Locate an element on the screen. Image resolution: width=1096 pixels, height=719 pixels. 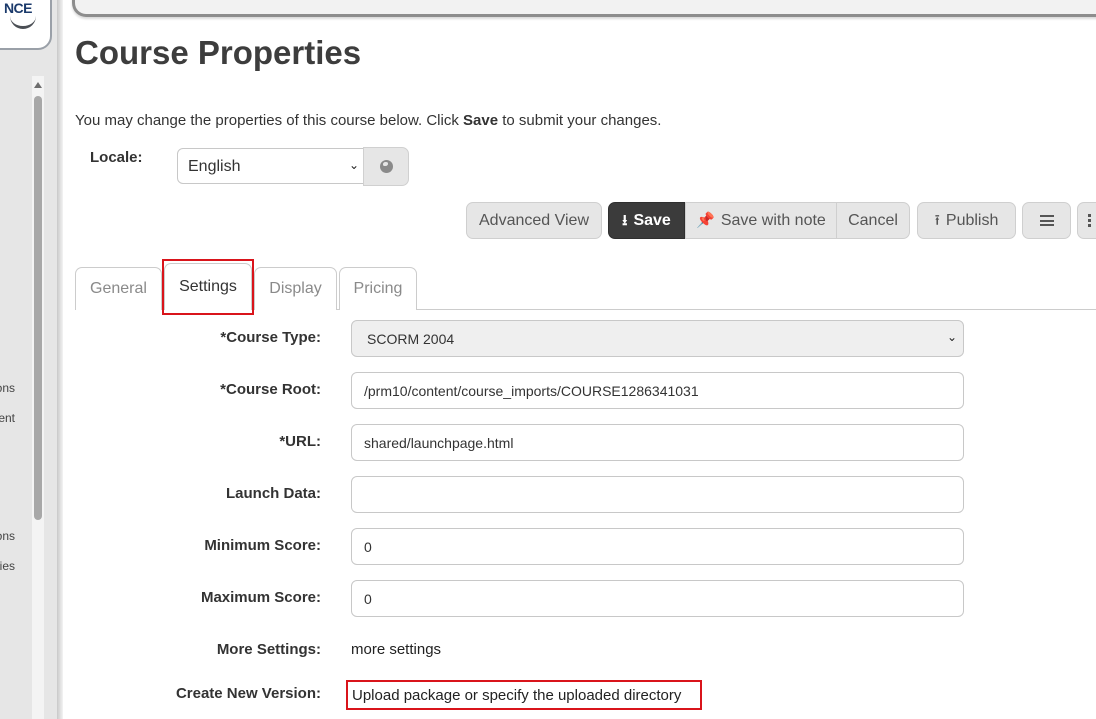
minimum-score-input is located at coordinates (657, 546).